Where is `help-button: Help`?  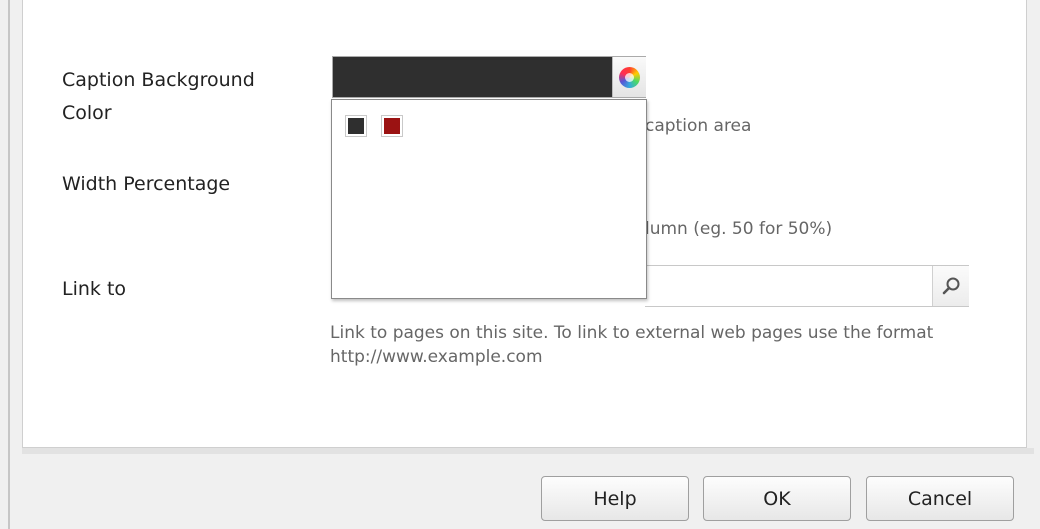 help-button: Help is located at coordinates (615, 498).